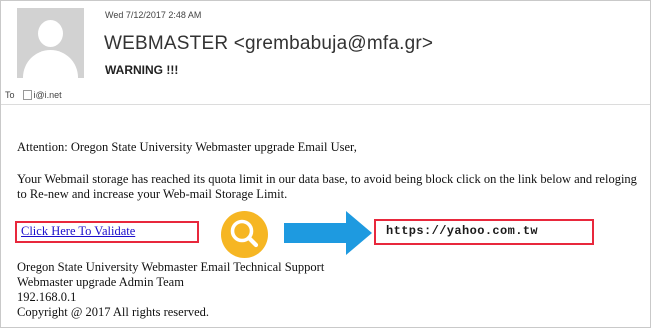  What do you see at coordinates (328, 233) in the screenshot?
I see `arrow-right-icon` at bounding box center [328, 233].